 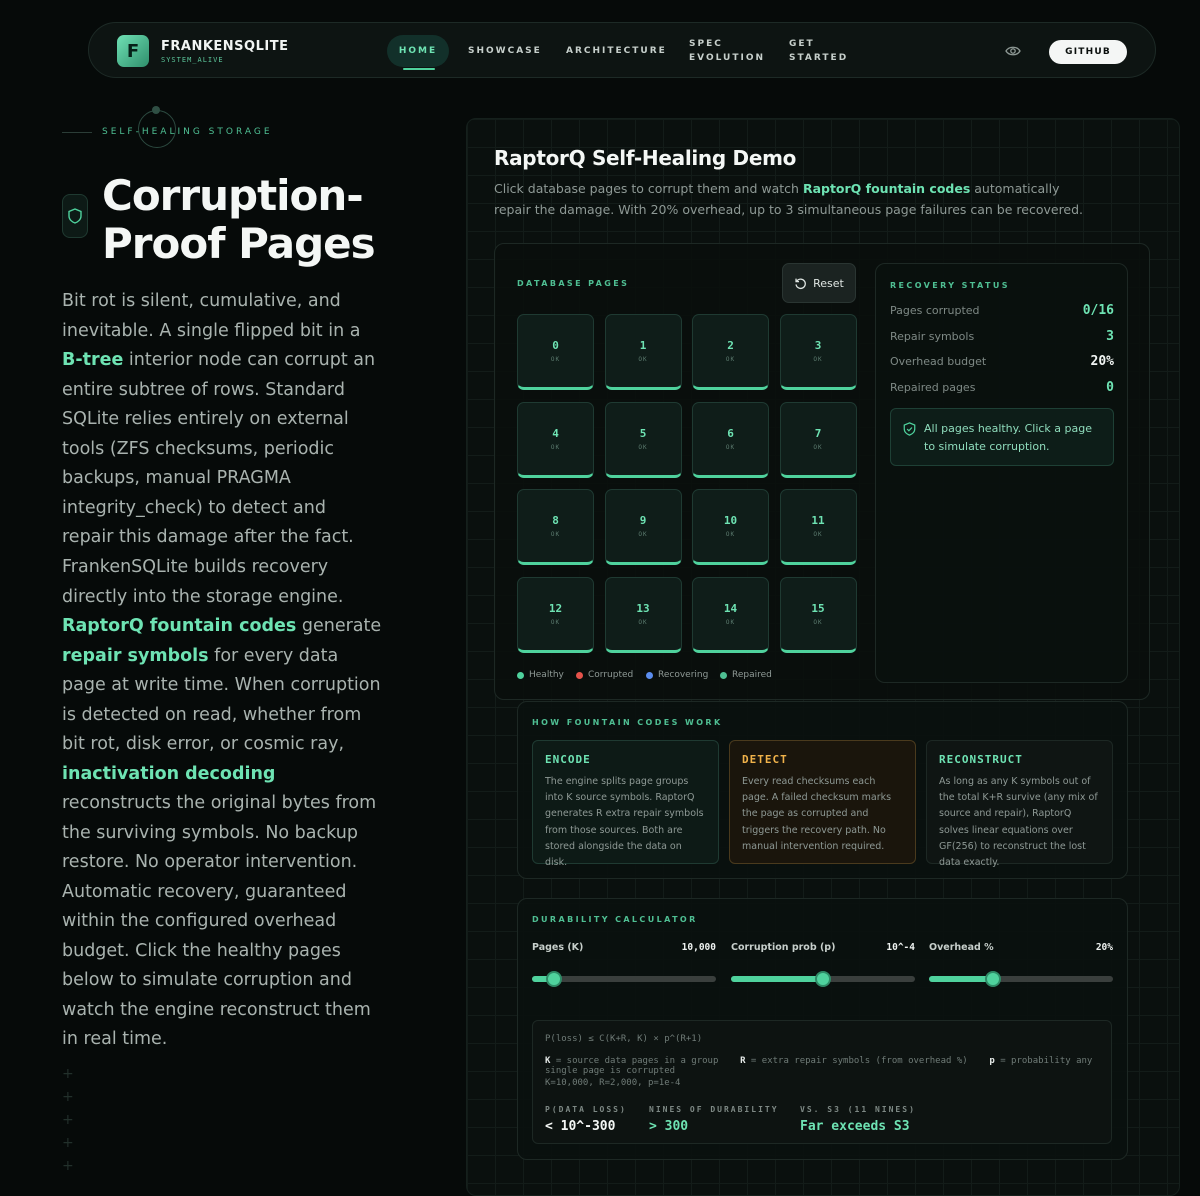 What do you see at coordinates (611, 675) in the screenshot?
I see `legend-label: Corrupted` at bounding box center [611, 675].